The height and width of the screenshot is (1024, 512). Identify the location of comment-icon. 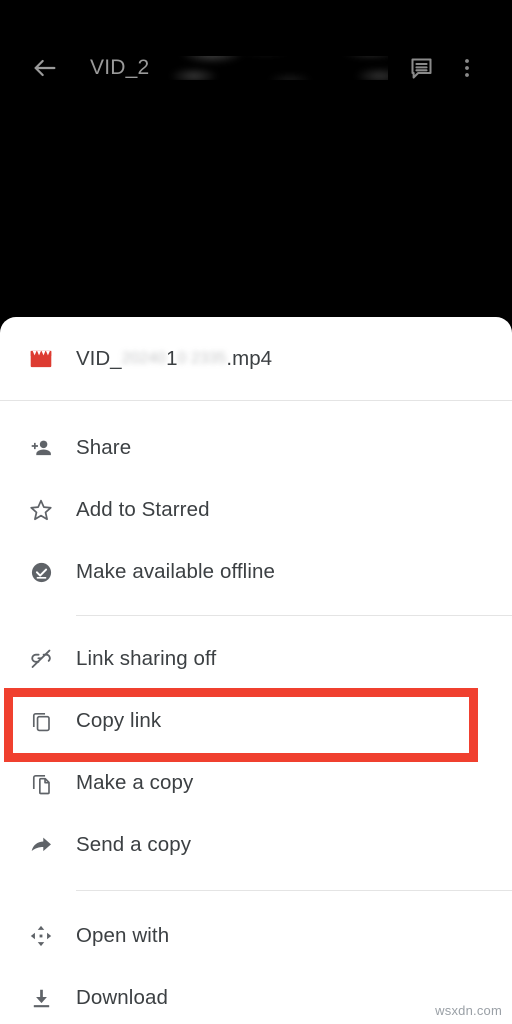
(421, 68).